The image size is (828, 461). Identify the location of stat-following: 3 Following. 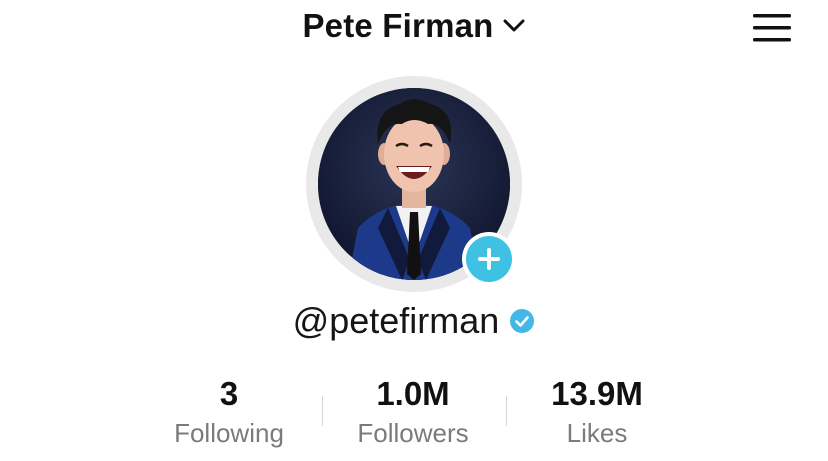
(229, 411).